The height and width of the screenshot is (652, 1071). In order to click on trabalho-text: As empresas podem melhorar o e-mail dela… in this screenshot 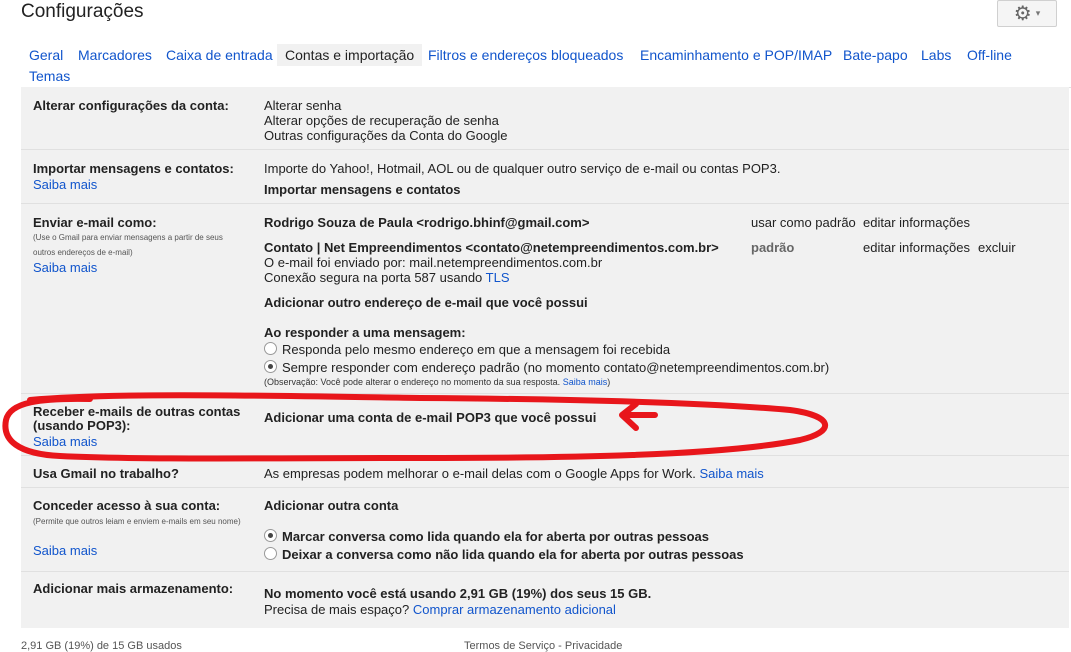, I will do `click(480, 473)`.